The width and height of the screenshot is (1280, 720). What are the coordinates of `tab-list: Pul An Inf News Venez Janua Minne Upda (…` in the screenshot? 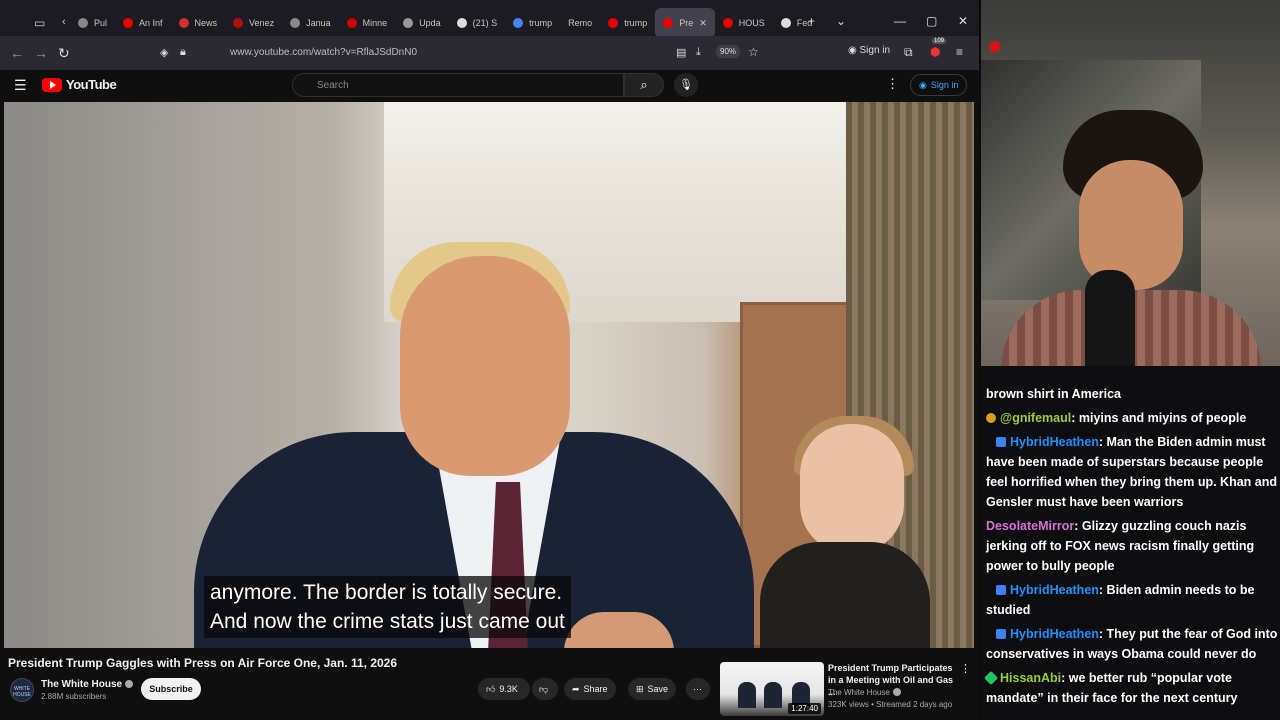 It's located at (445, 23).